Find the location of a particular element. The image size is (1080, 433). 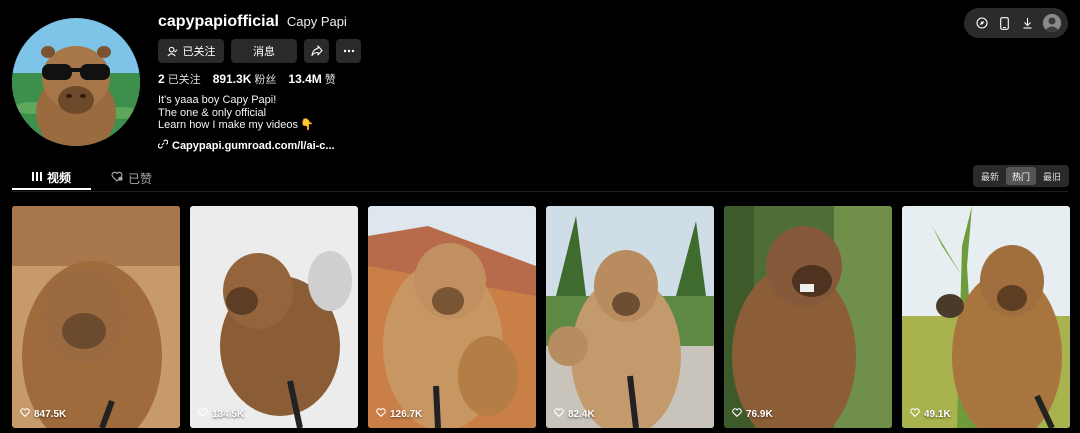

tab-liked: 已赞 is located at coordinates (131, 178).